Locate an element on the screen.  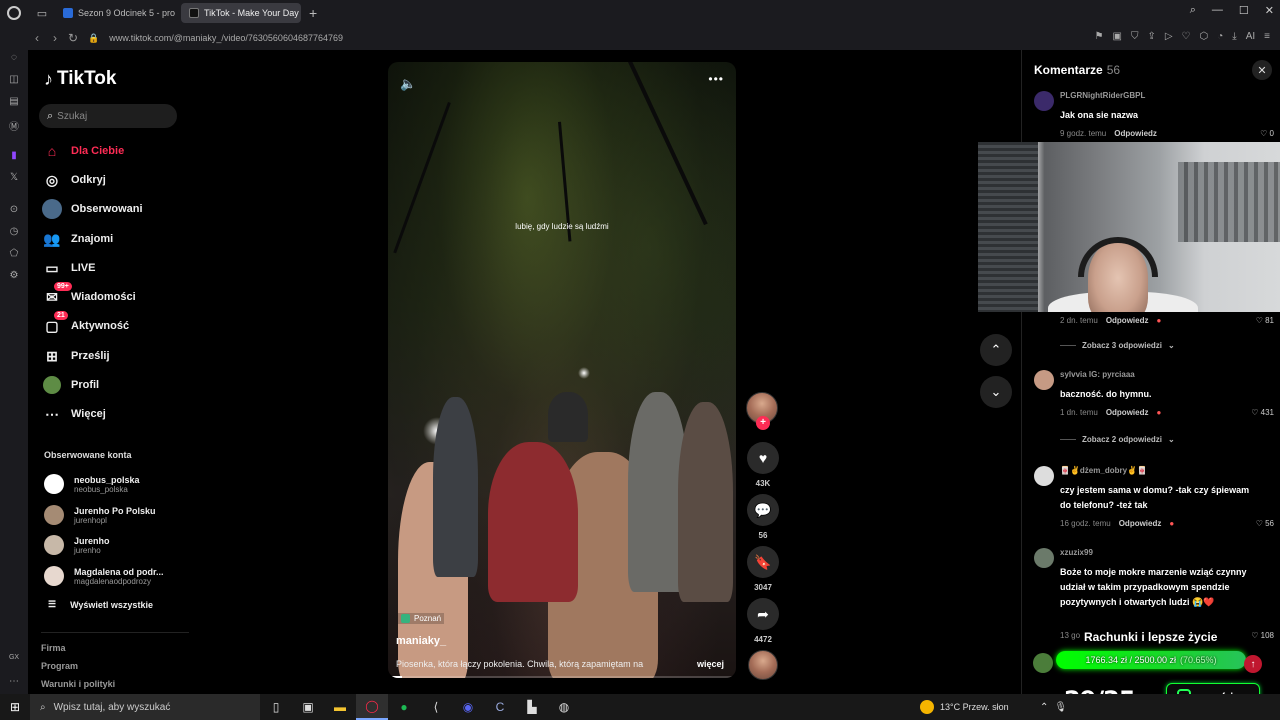
start-button: ⊞ is located at coordinates (15, 707).